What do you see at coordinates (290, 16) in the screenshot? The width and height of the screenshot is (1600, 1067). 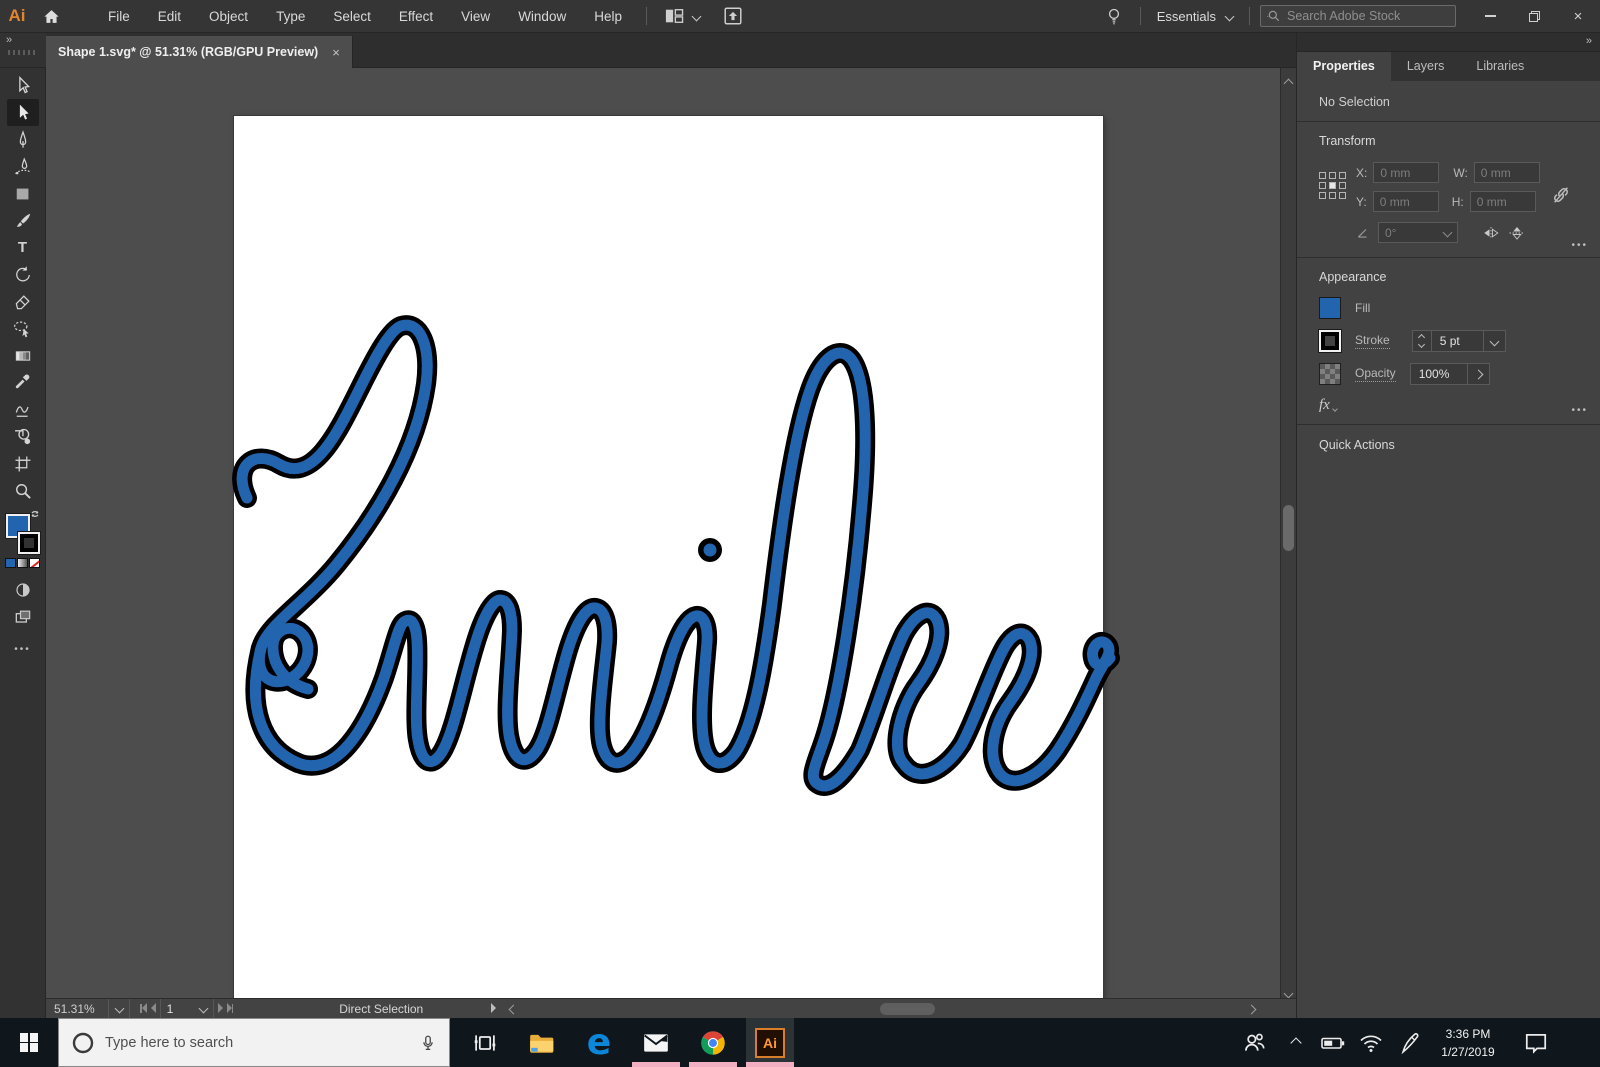 I see `menu-type: Type` at bounding box center [290, 16].